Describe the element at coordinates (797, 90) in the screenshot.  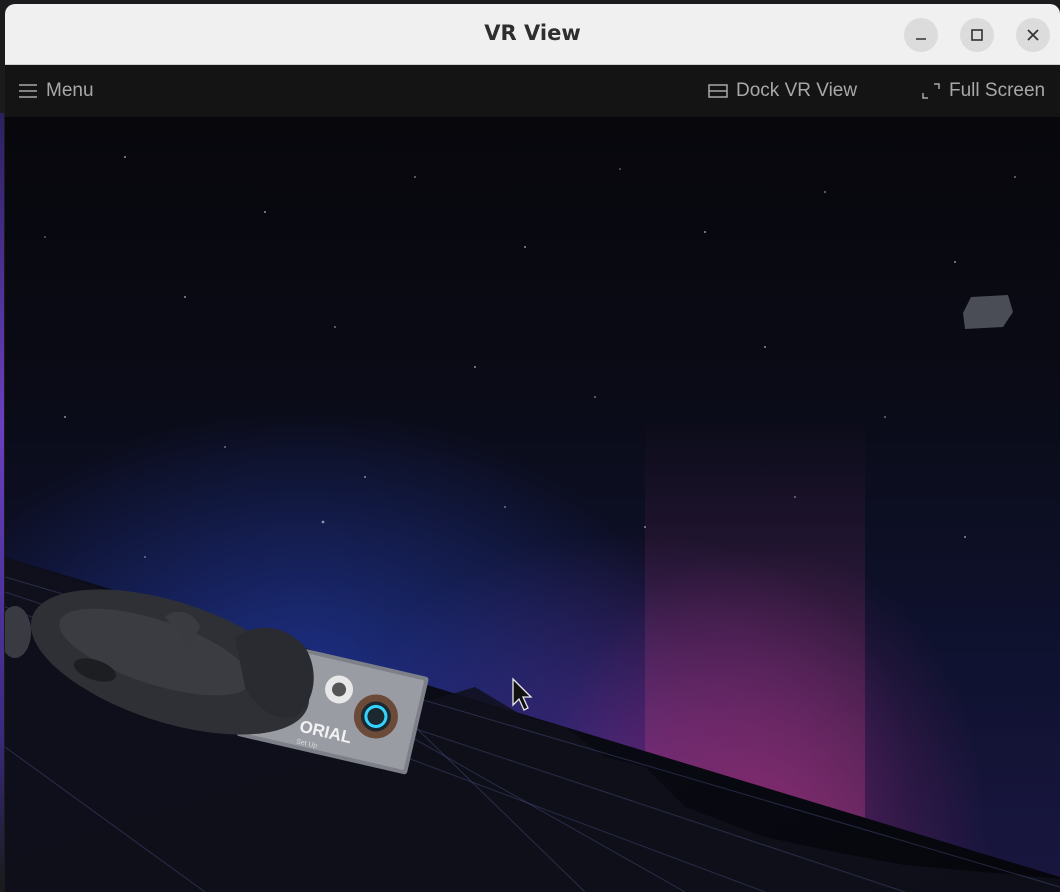
I see `dock-label: Dock VR View` at that location.